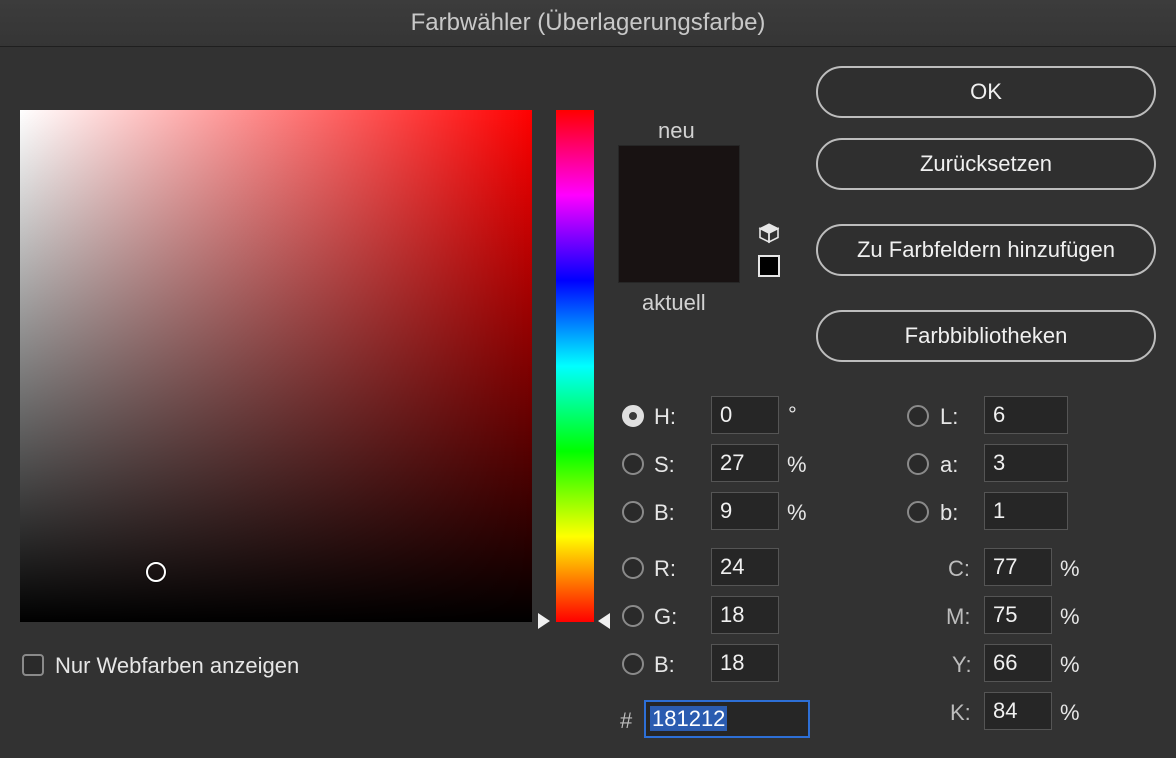 Image resolution: width=1176 pixels, height=758 pixels. What do you see at coordinates (156, 572) in the screenshot?
I see `color-field-cursor` at bounding box center [156, 572].